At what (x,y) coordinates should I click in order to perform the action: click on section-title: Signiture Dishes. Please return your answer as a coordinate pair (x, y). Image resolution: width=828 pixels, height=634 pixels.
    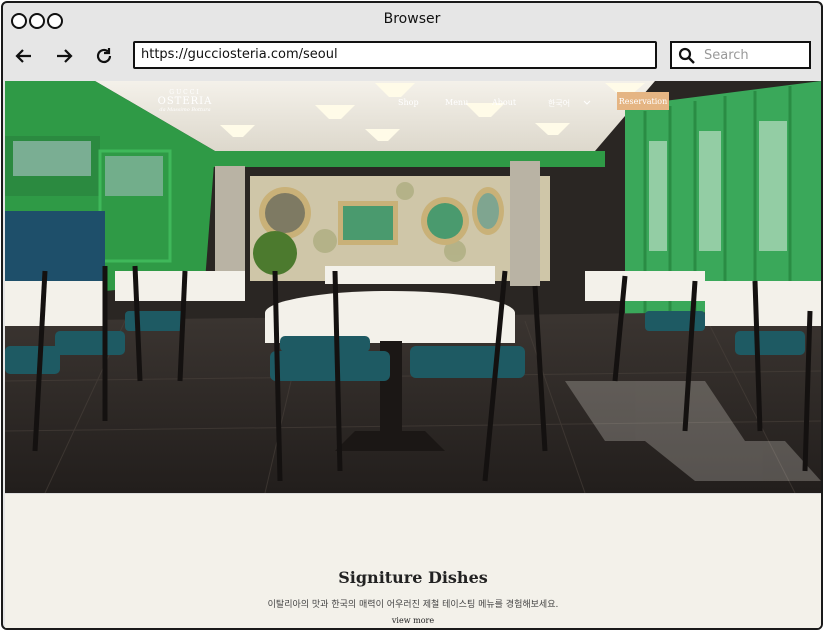
    Looking at the image, I should click on (413, 577).